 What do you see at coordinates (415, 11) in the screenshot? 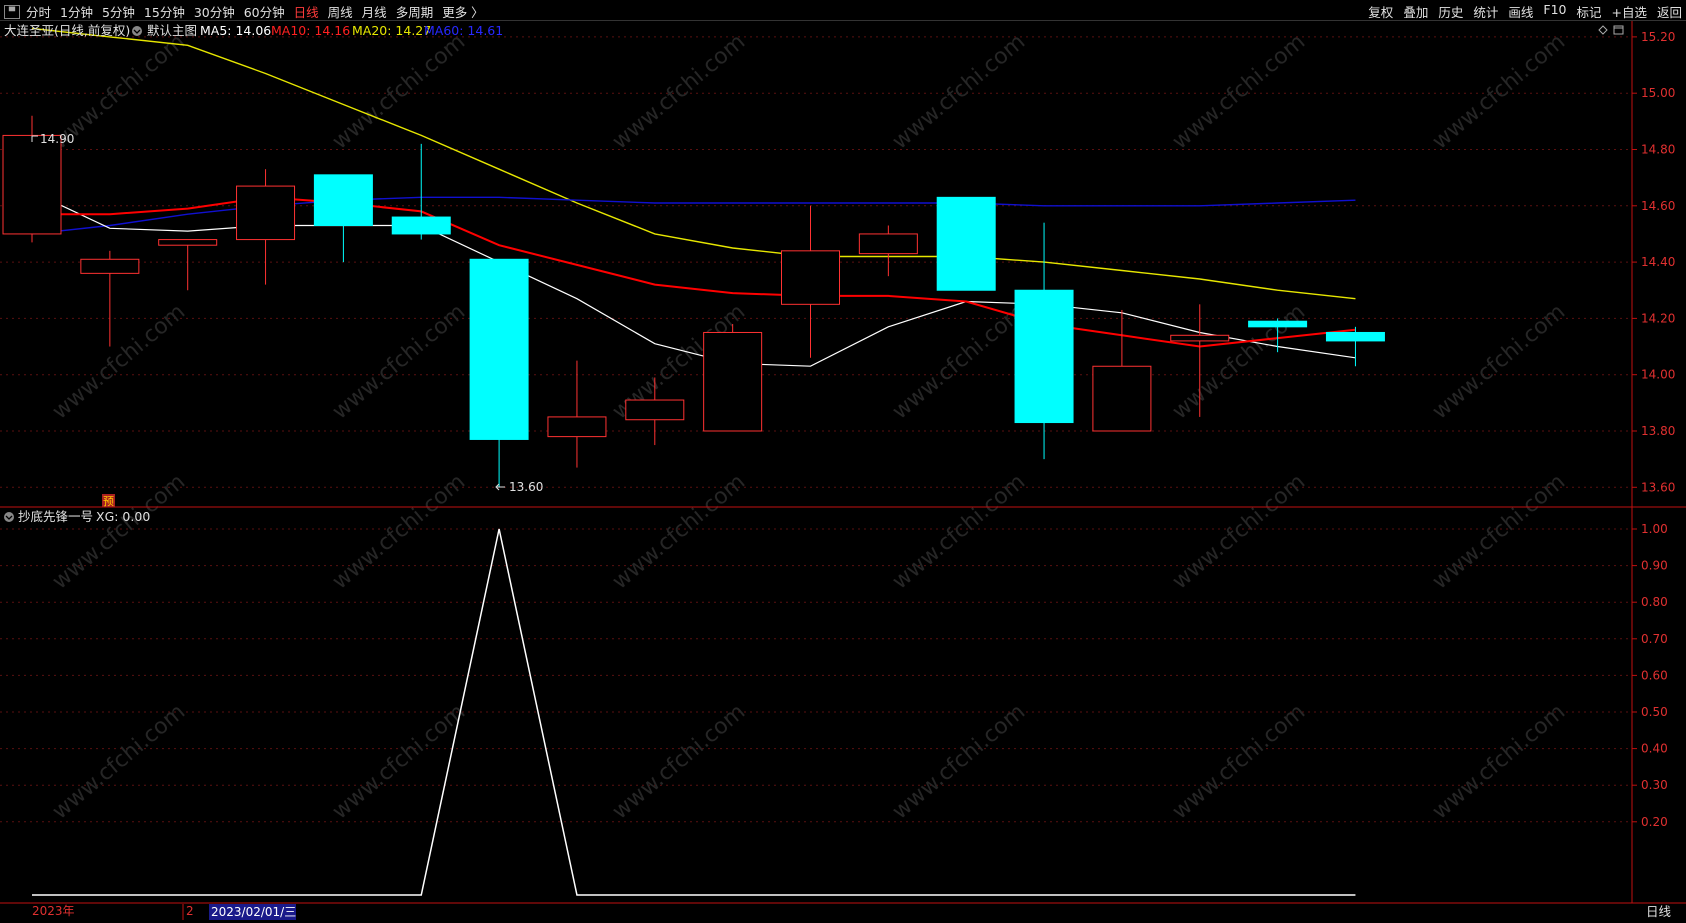
I see `period-tab-9: 多周期` at bounding box center [415, 11].